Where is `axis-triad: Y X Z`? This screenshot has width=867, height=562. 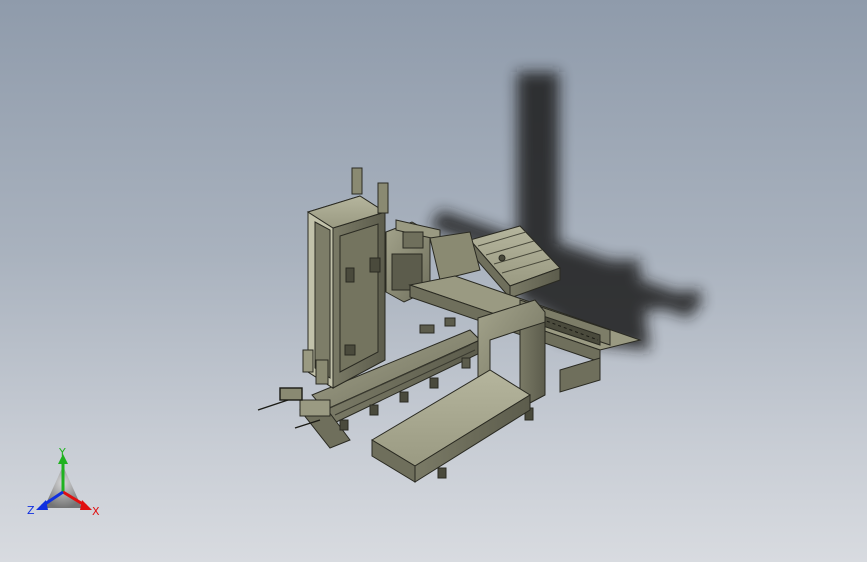 axis-triad: Y X Z is located at coordinates (66, 484).